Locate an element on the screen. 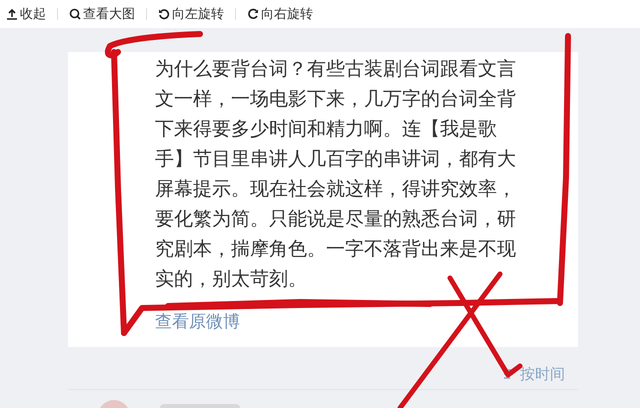 Image resolution: width=640 pixels, height=408 pixels. toolbar-button: 查看大图 is located at coordinates (102, 14).